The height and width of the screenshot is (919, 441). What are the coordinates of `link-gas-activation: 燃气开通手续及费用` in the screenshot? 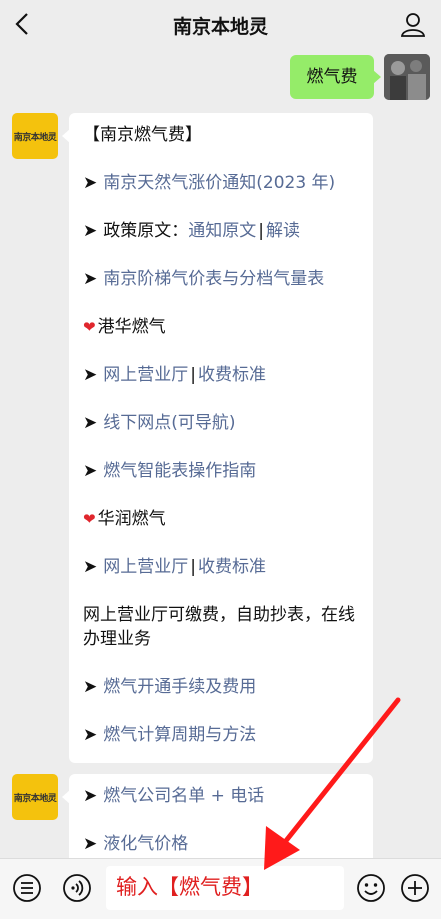 It's located at (179, 687).